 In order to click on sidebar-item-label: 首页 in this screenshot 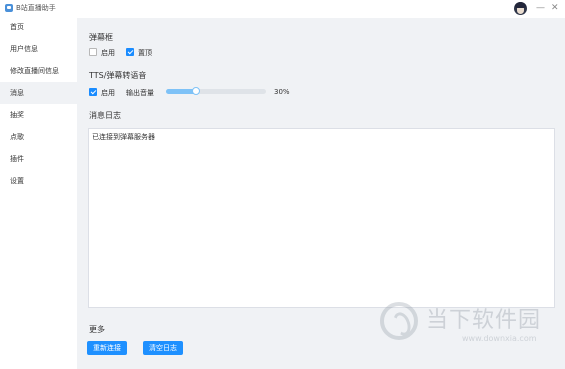, I will do `click(17, 27)`.